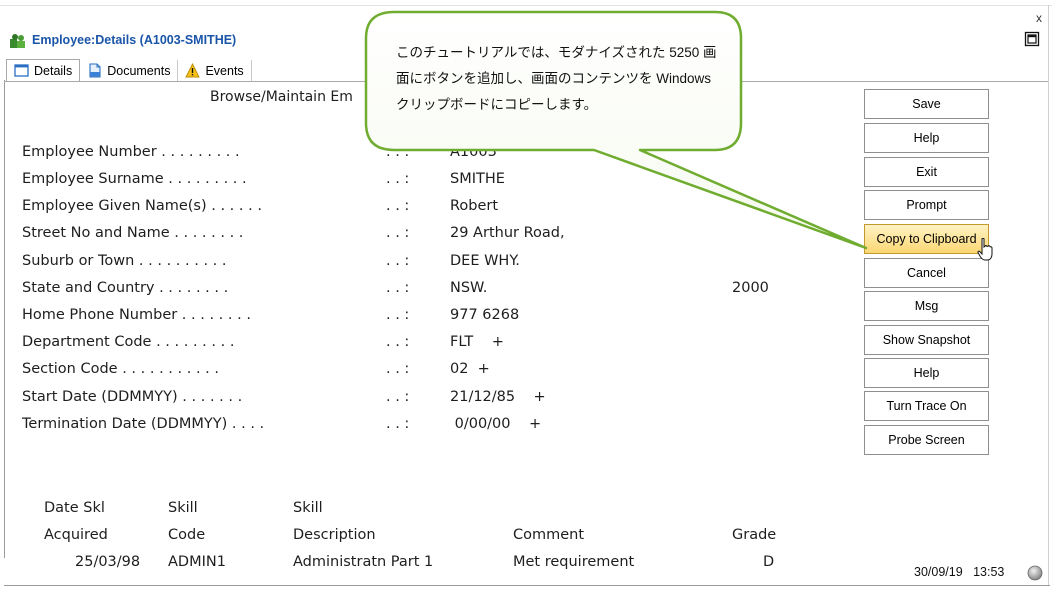 Image resolution: width=1052 pixels, height=589 pixels. Describe the element at coordinates (556, 52) in the screenshot. I see `callout-line: このチュートリアルでは、モダナイズされた 5250 画` at that location.